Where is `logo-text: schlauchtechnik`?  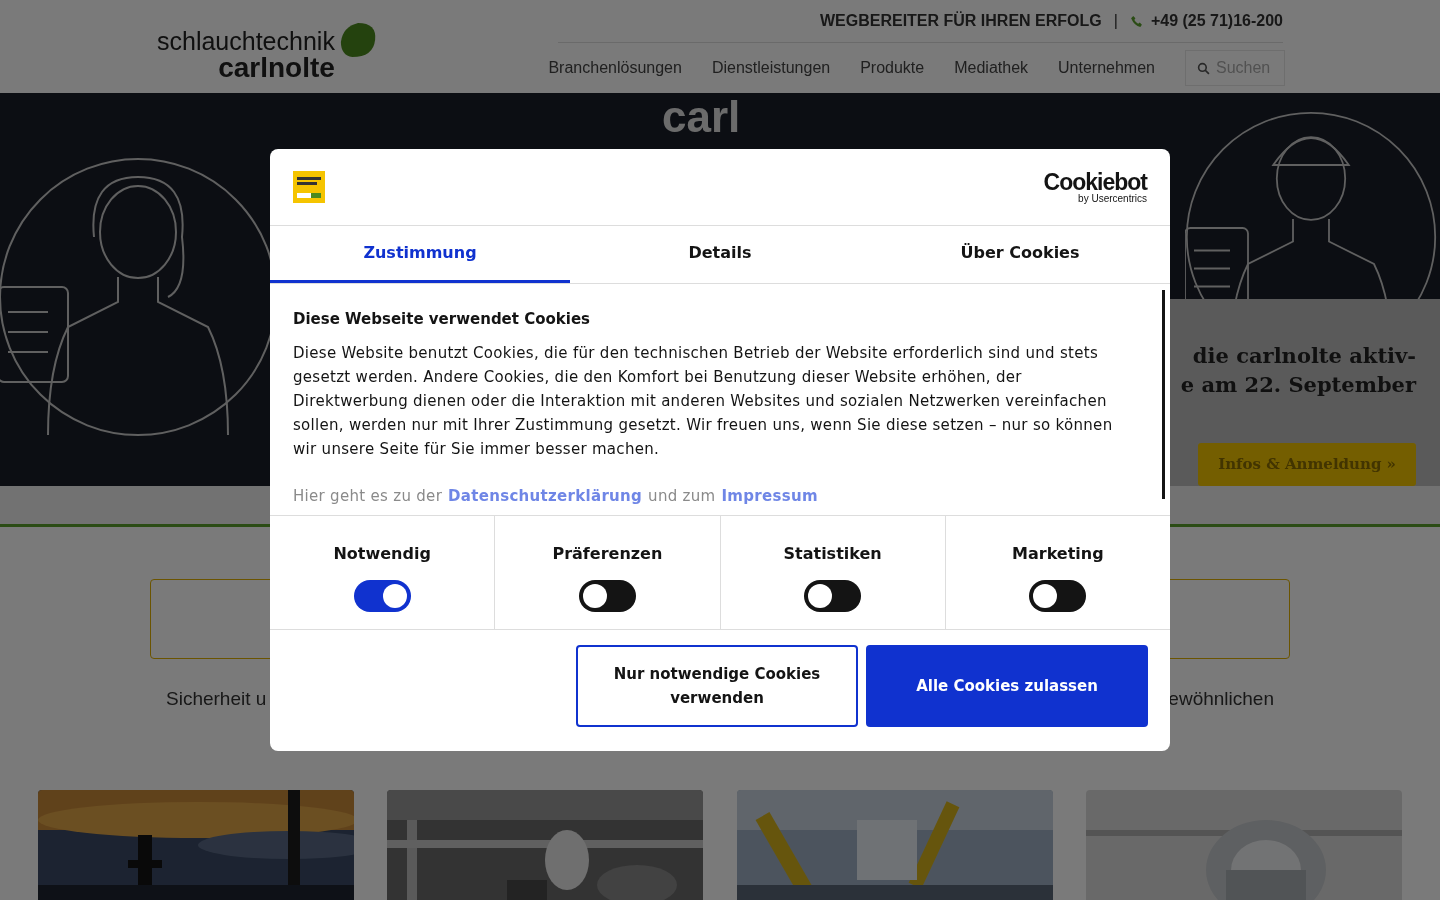 logo-text: schlauchtechnik is located at coordinates (246, 41).